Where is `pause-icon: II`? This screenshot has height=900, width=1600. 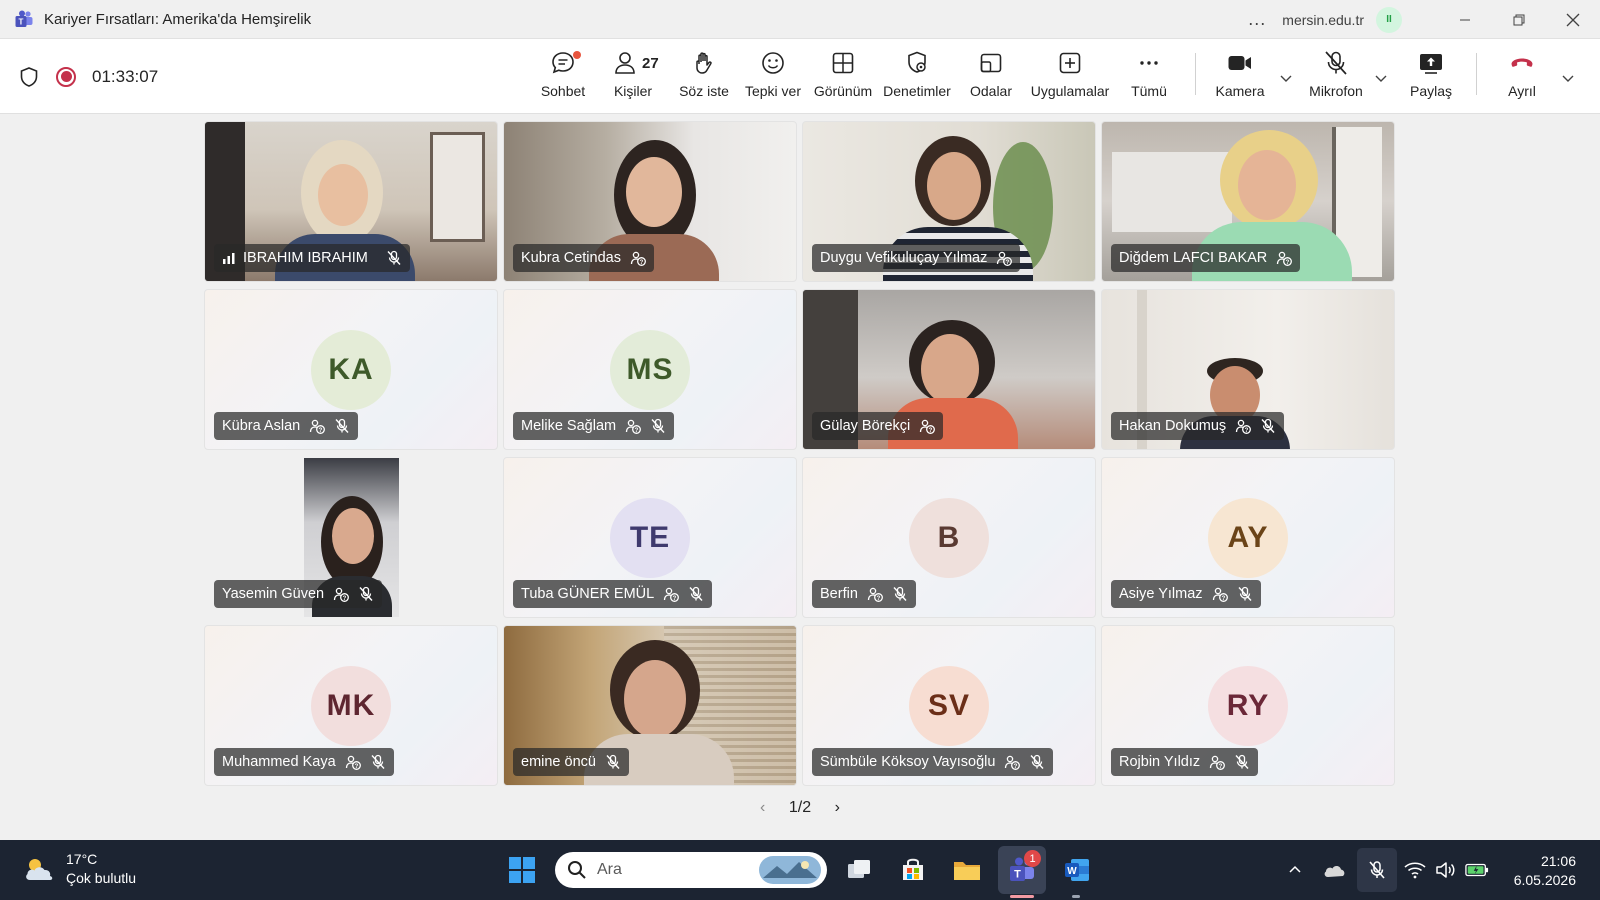
pause-icon: II is located at coordinates (1389, 19).